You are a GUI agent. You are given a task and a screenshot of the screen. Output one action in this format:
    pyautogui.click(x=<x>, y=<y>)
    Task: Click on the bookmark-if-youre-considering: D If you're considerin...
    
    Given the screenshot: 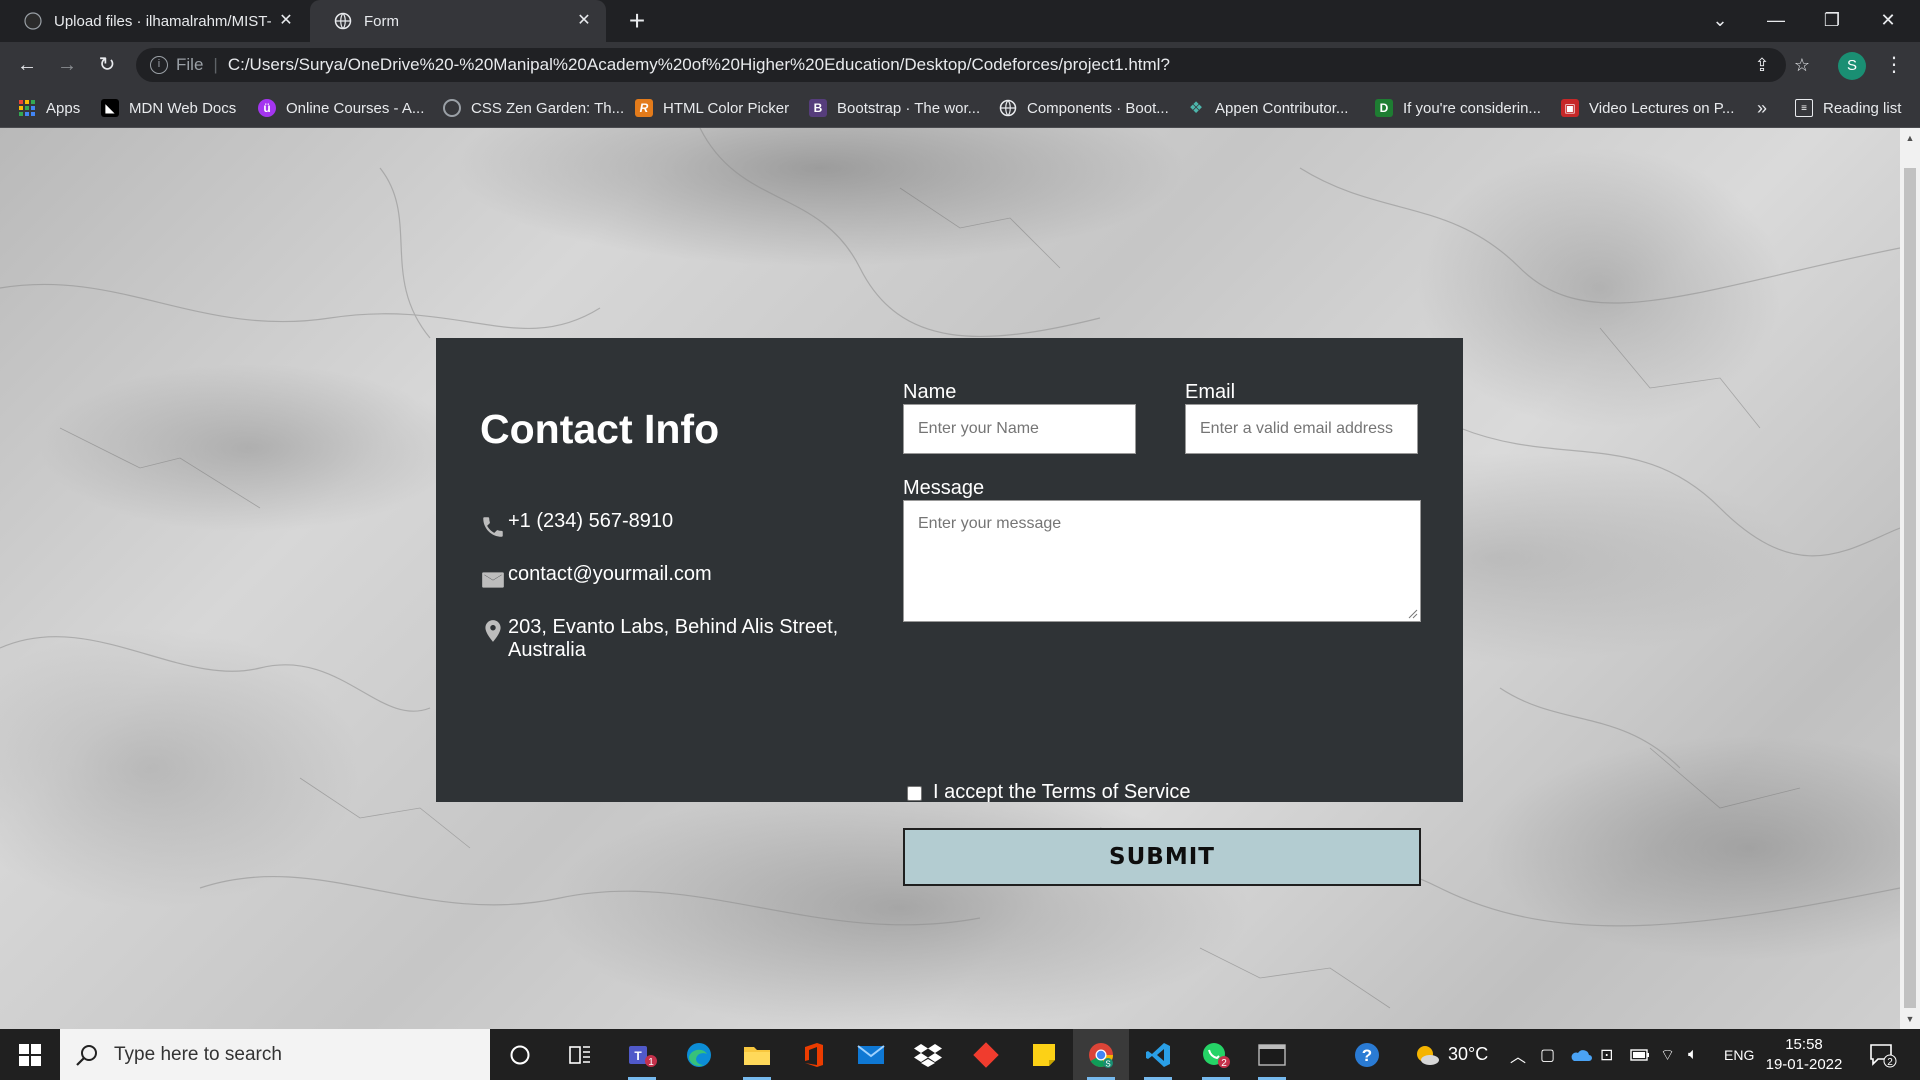 What is the action you would take?
    pyautogui.click(x=1458, y=108)
    